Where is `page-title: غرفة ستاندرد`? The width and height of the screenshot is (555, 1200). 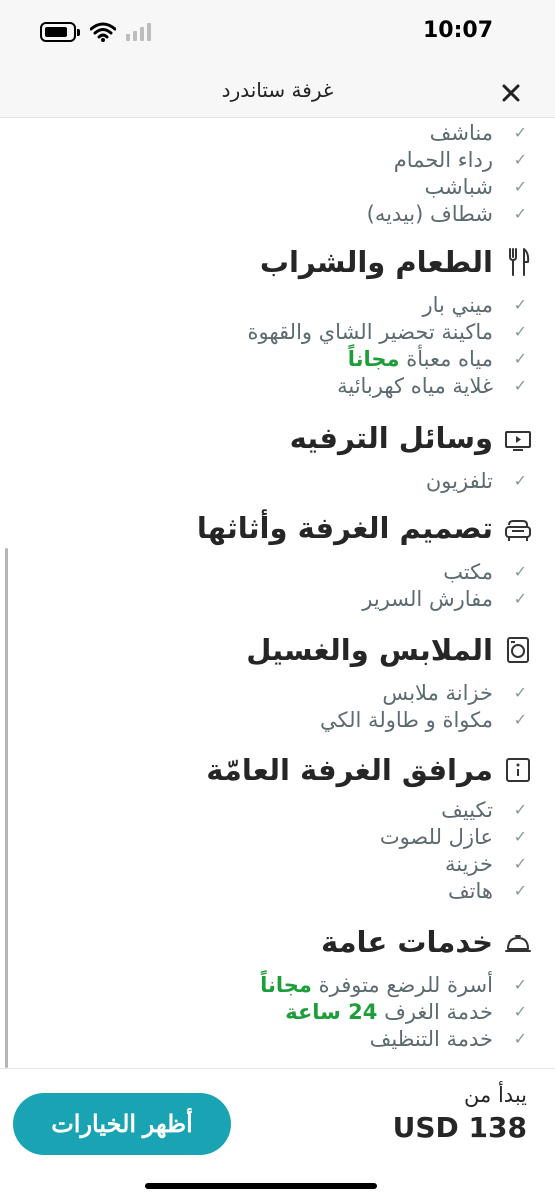
page-title: غرفة ستاندرد is located at coordinates (277, 90).